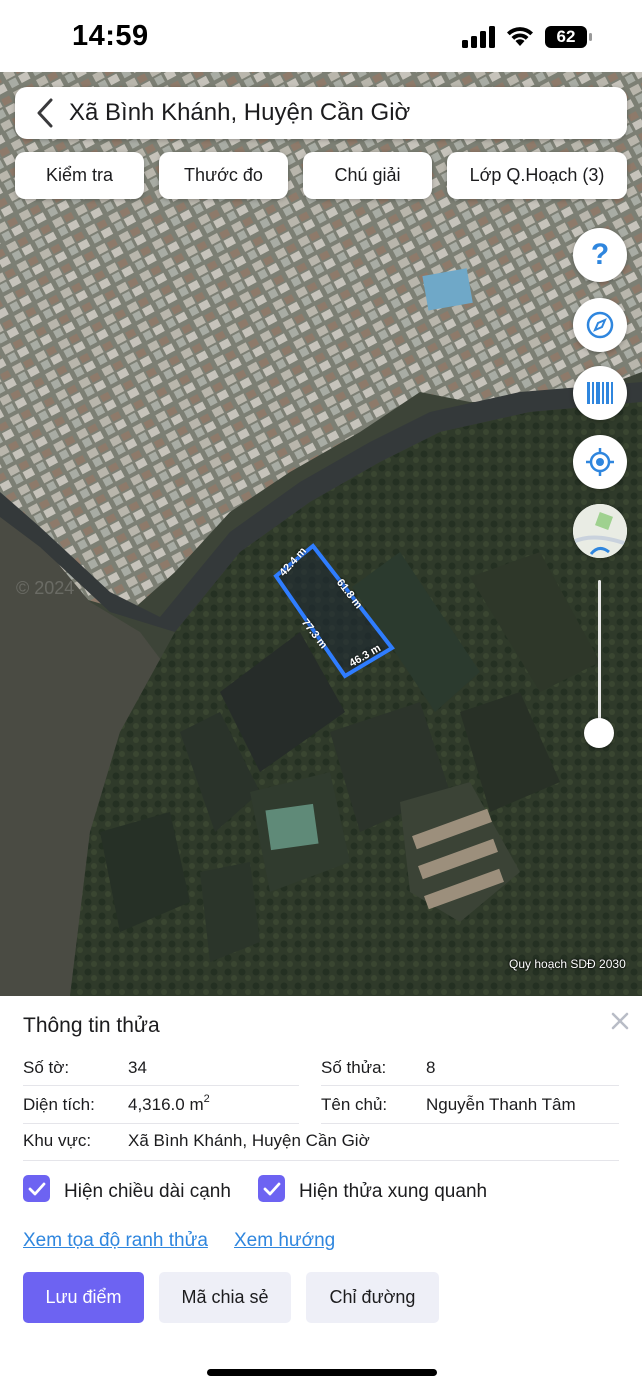  Describe the element at coordinates (620, 1021) in the screenshot. I see `close-icon` at that location.